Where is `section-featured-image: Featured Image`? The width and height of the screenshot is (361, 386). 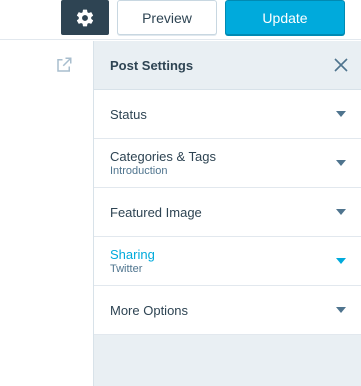
section-featured-image: Featured Image is located at coordinates (227, 212).